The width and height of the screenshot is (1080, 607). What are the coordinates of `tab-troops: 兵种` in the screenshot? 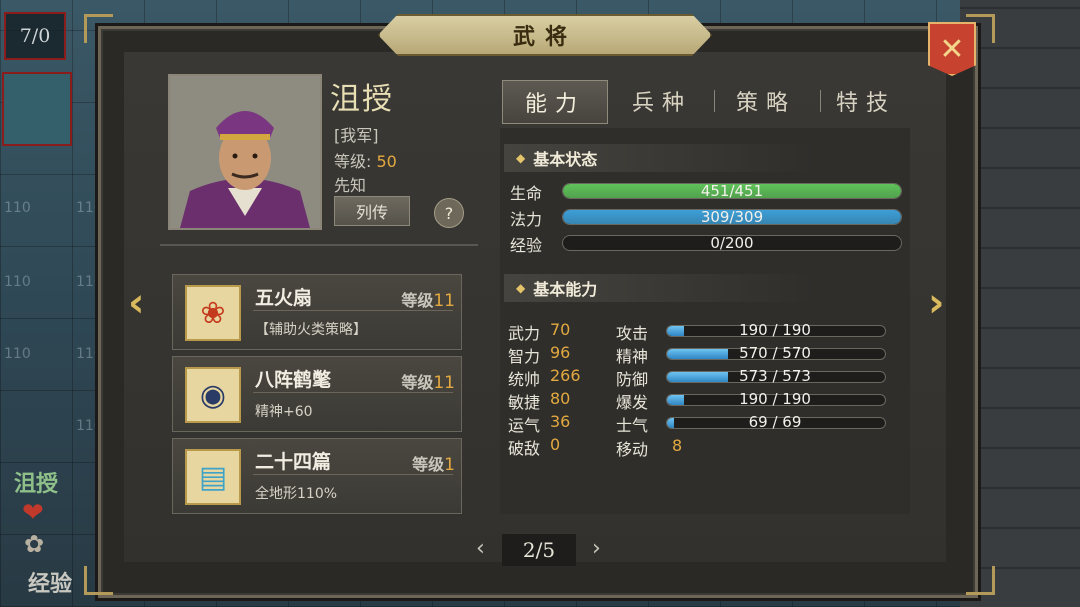 It's located at (662, 101).